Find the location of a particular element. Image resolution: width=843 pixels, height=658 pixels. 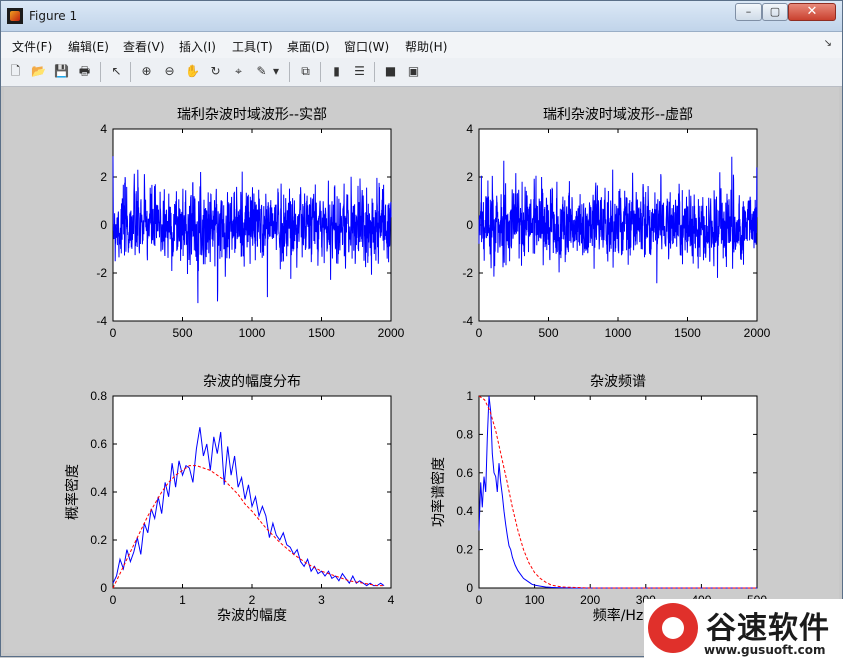

menu-help: 帮助(H) is located at coordinates (426, 46).